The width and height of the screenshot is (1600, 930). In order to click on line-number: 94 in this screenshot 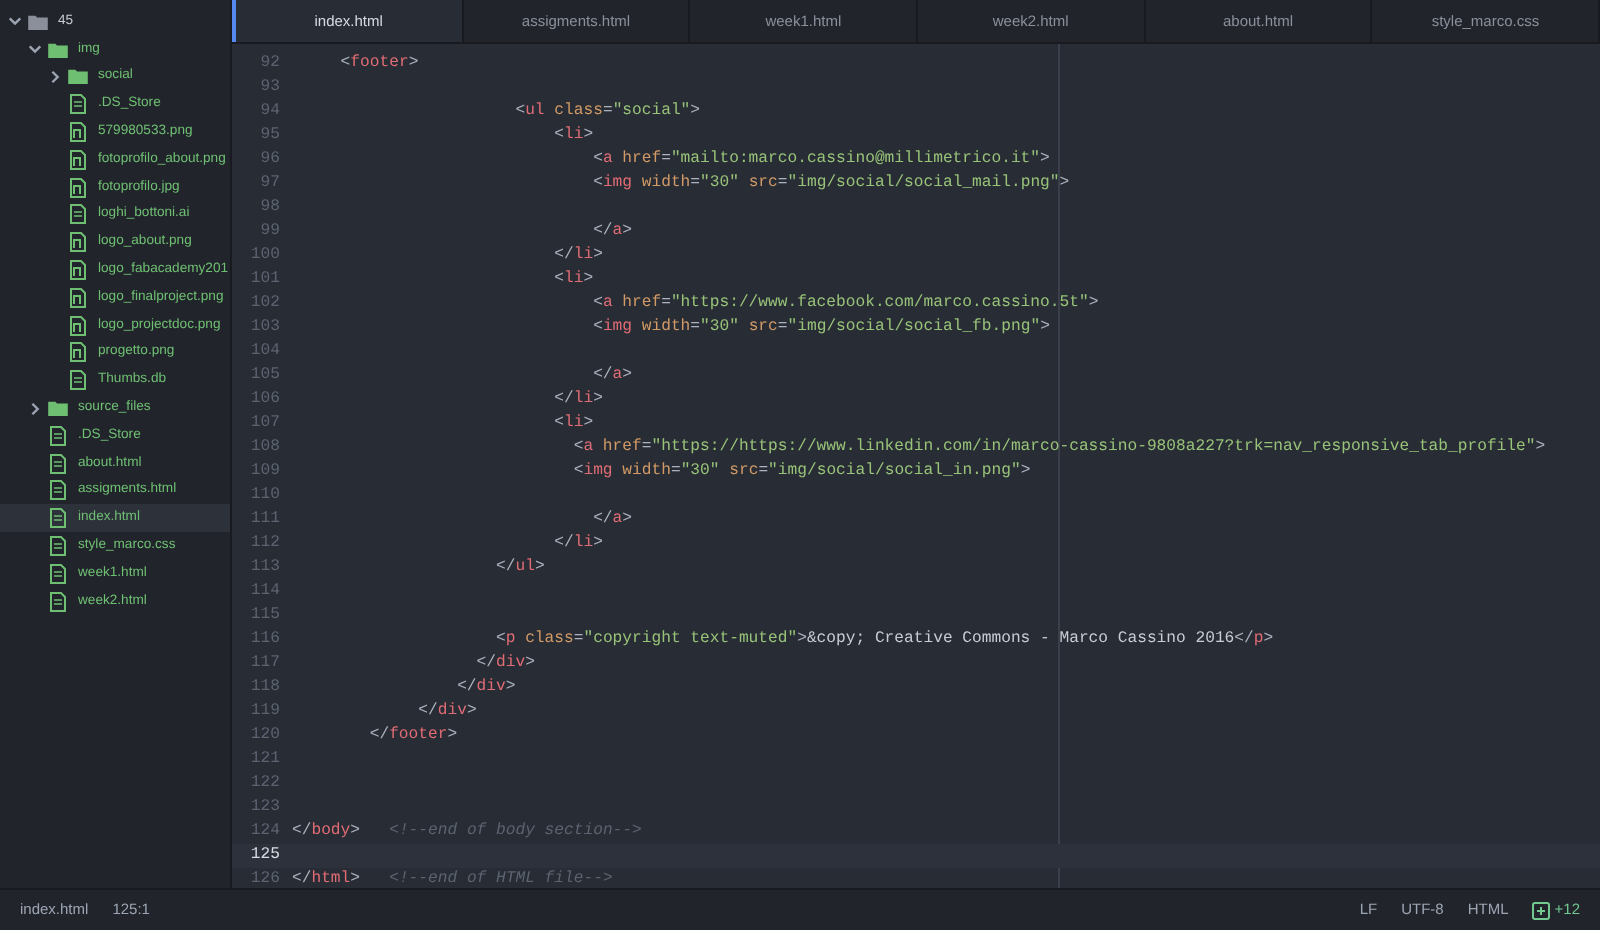, I will do `click(269, 112)`.